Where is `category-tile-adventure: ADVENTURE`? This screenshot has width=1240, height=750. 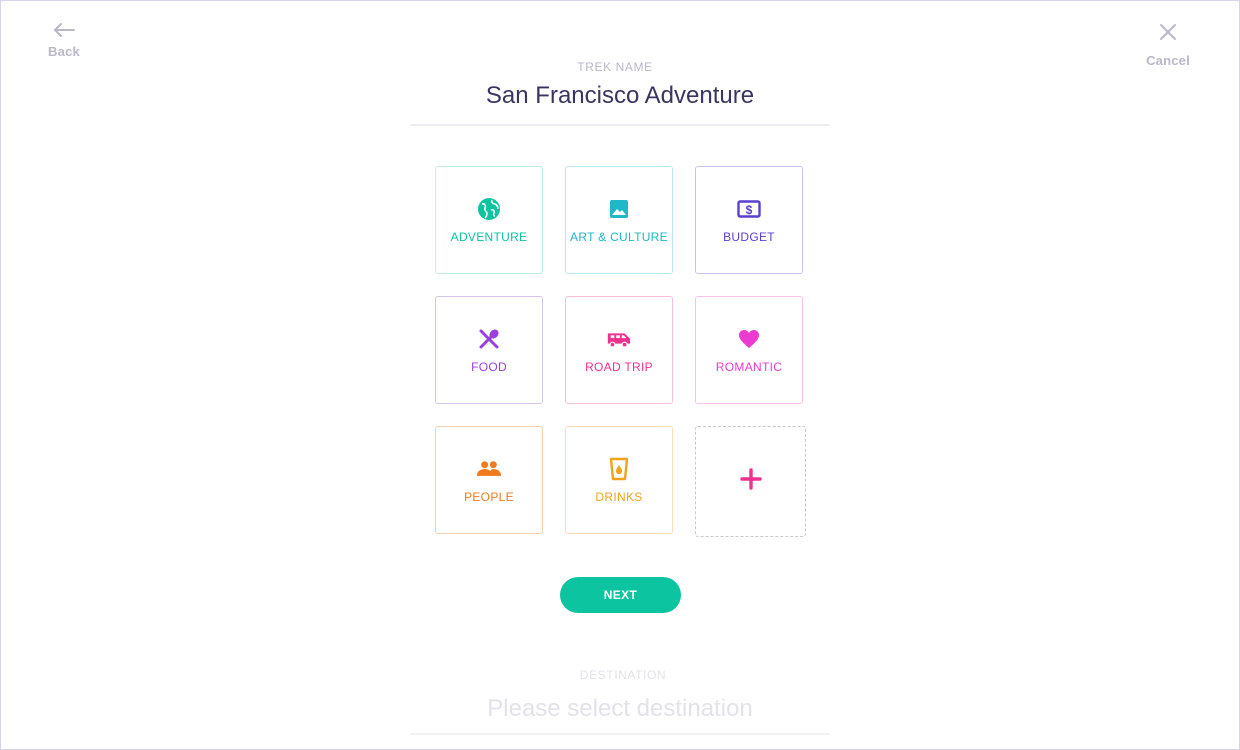
category-tile-adventure: ADVENTURE is located at coordinates (489, 220).